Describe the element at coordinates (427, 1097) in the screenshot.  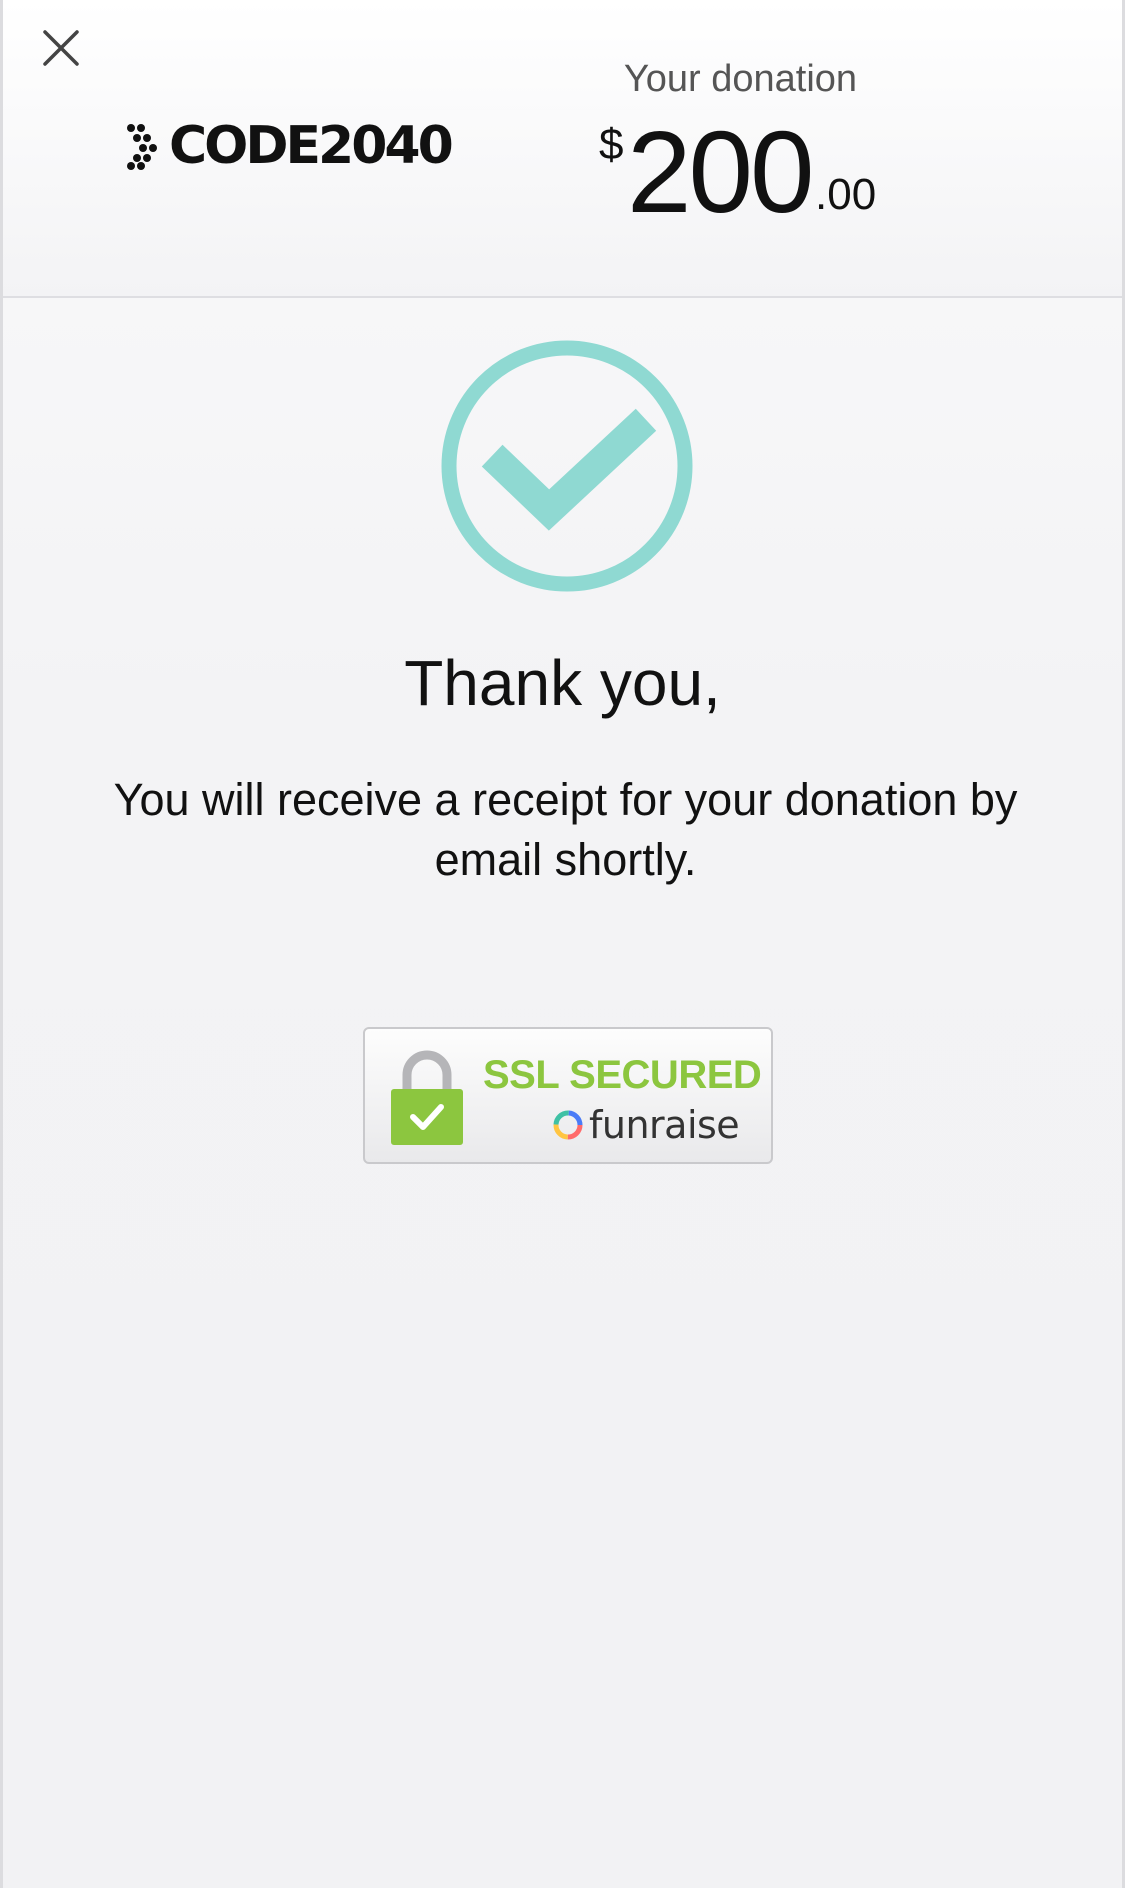
I see `lock-icon` at that location.